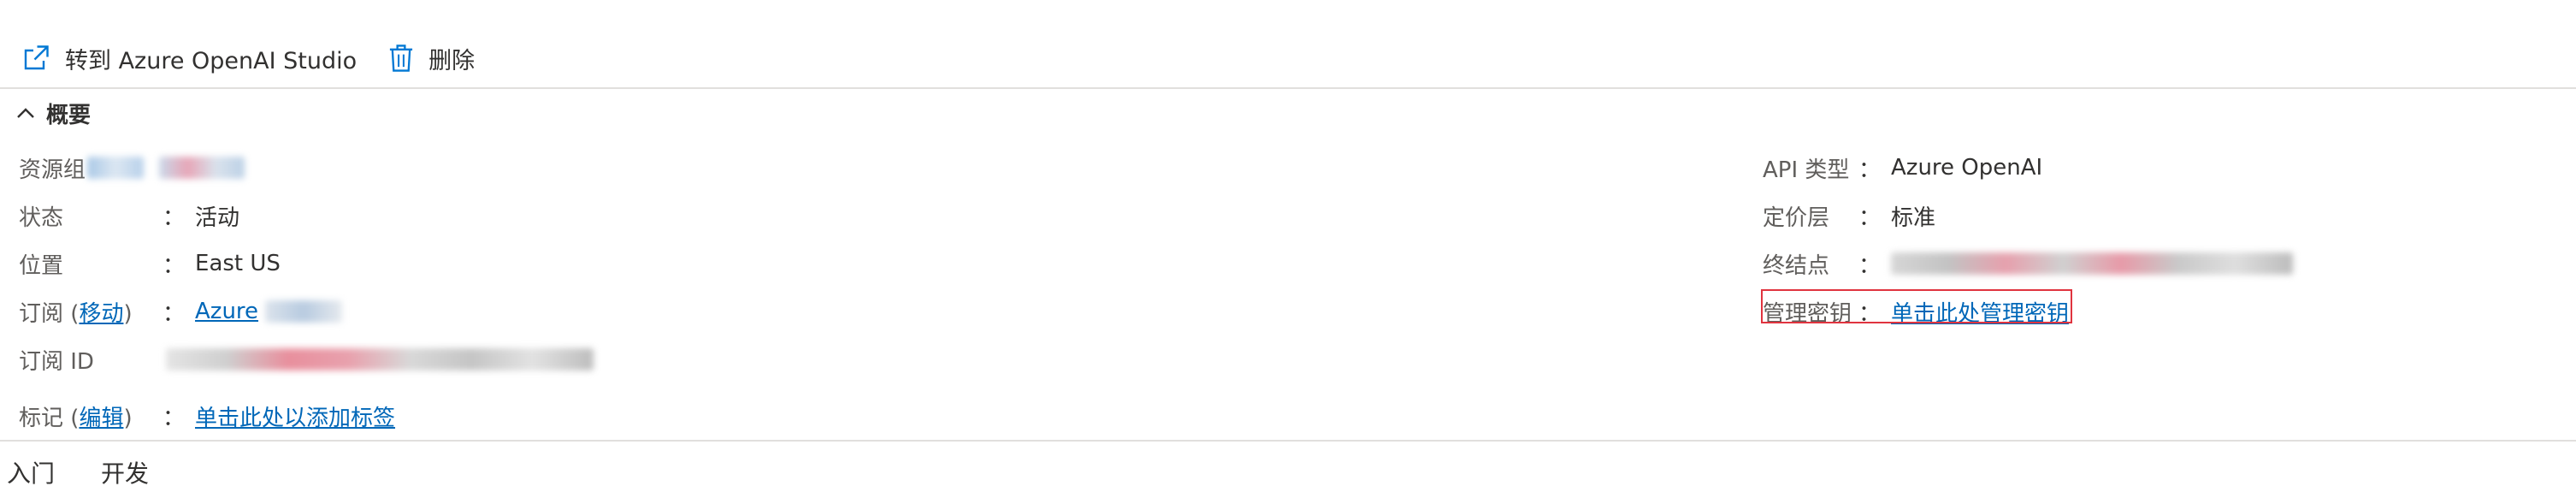 The width and height of the screenshot is (2576, 498). What do you see at coordinates (76, 418) in the screenshot?
I see `tags-label-group: 标记 (编辑)` at bounding box center [76, 418].